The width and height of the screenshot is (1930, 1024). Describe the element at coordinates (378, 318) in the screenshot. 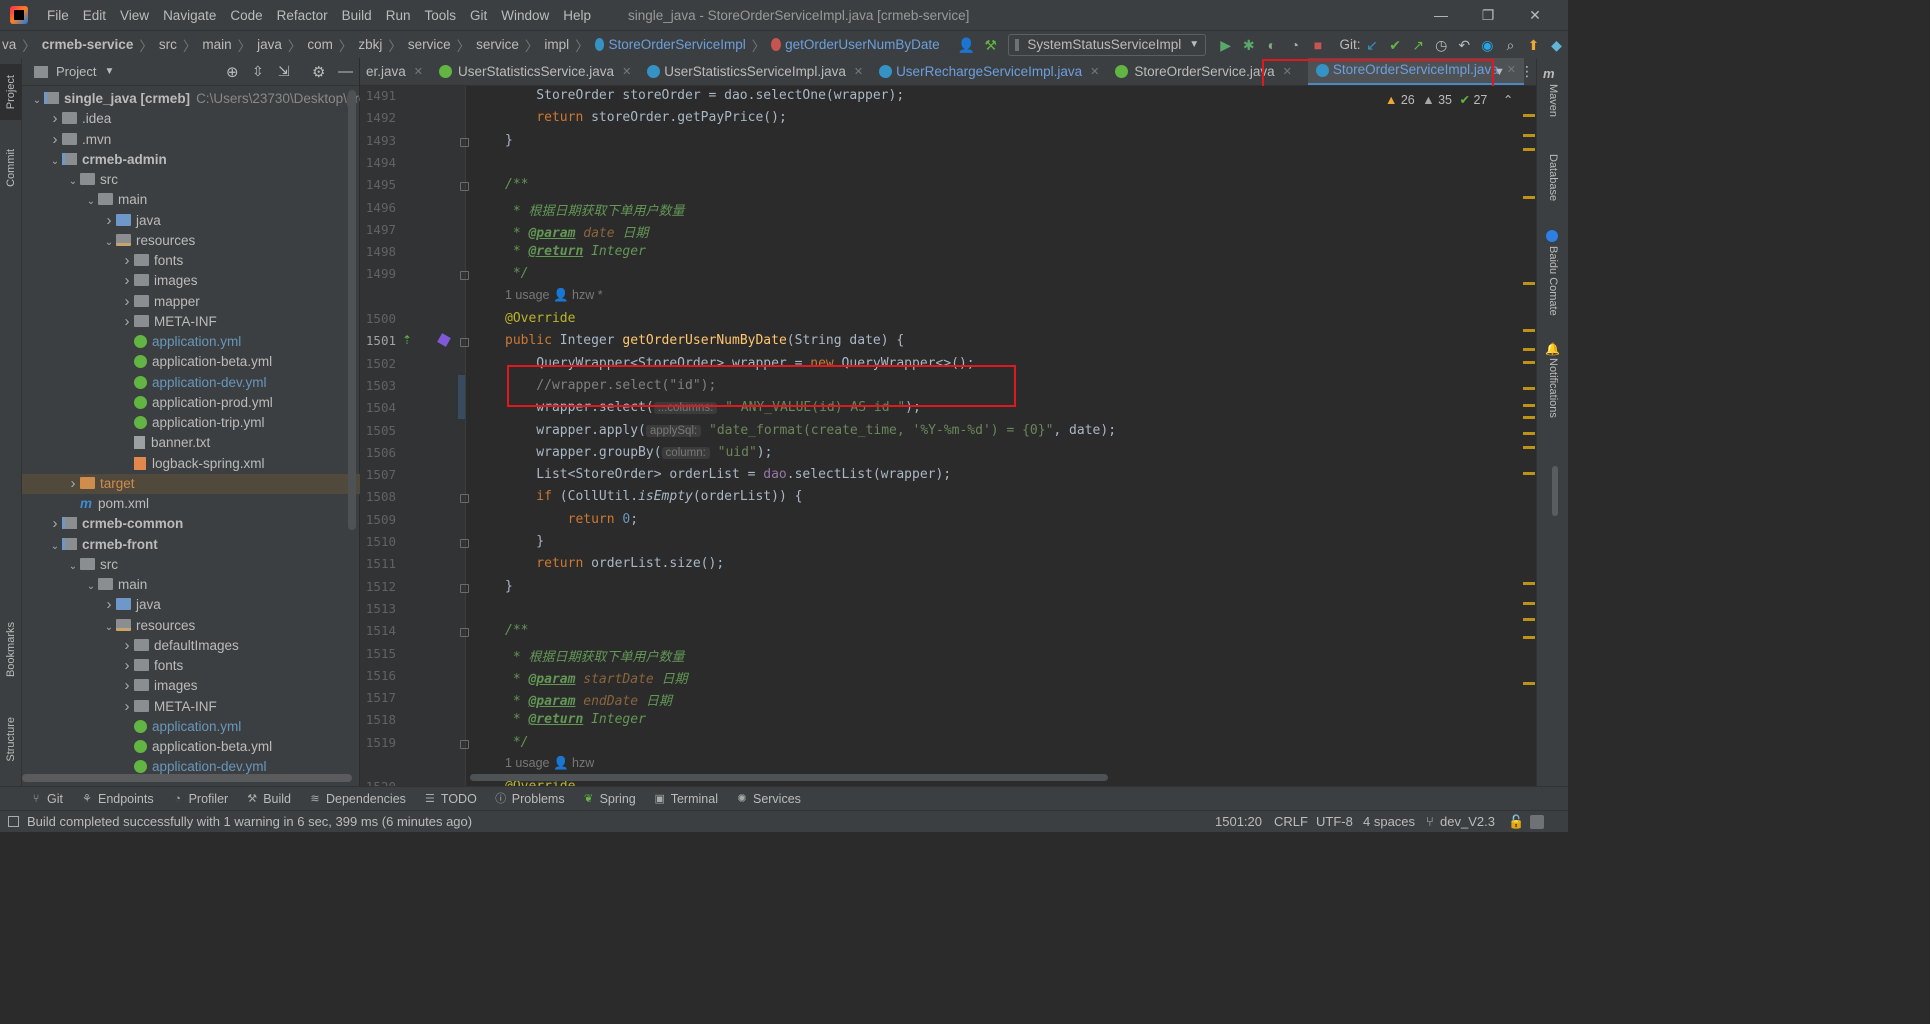

I see `line-number: 1500` at that location.